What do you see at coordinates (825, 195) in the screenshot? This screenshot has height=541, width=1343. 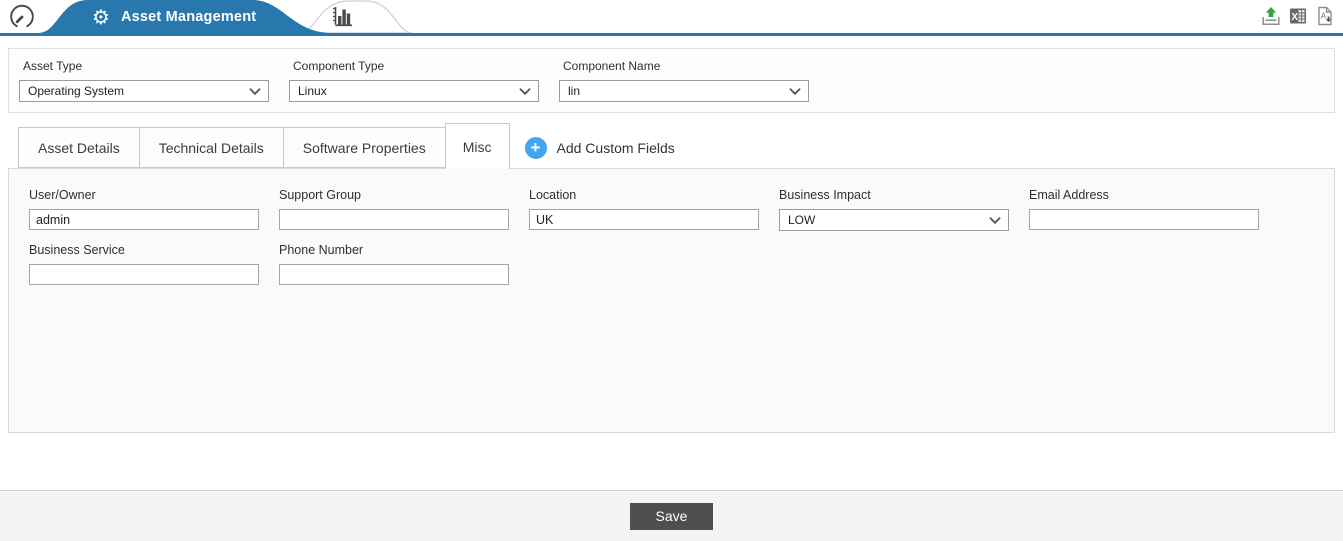 I see `business-impact-label: Business Impact` at bounding box center [825, 195].